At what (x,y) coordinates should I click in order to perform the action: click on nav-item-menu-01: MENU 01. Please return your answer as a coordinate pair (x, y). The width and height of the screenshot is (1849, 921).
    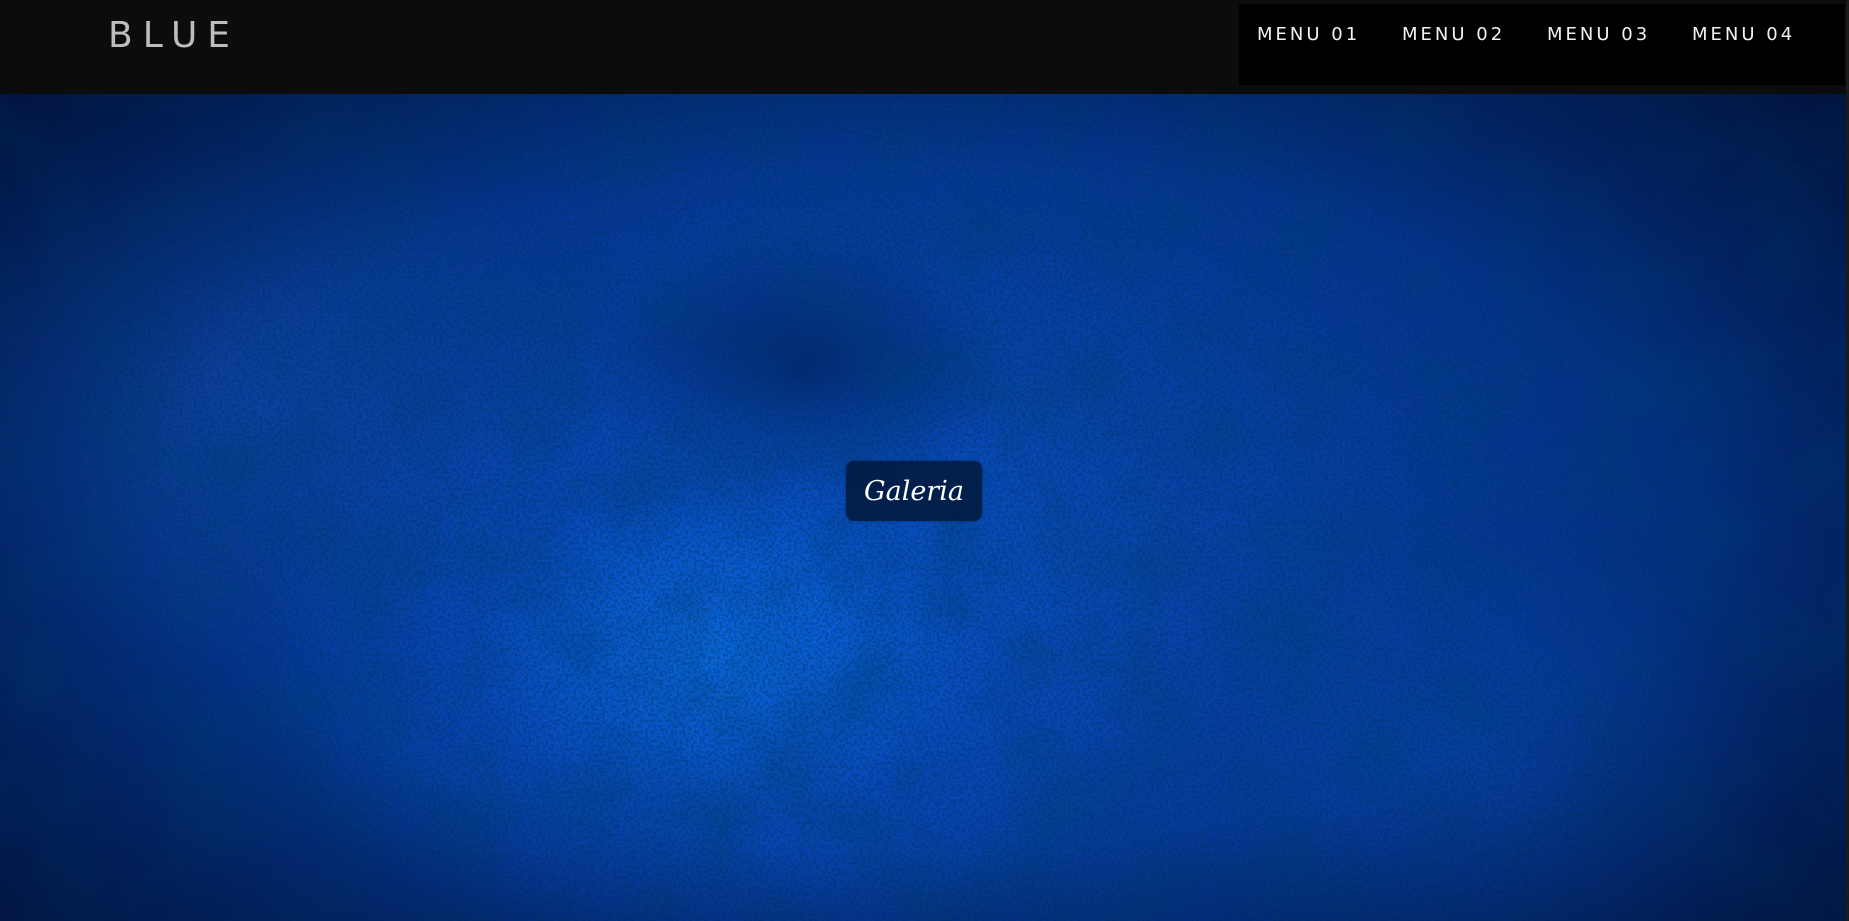
    Looking at the image, I should click on (1308, 24).